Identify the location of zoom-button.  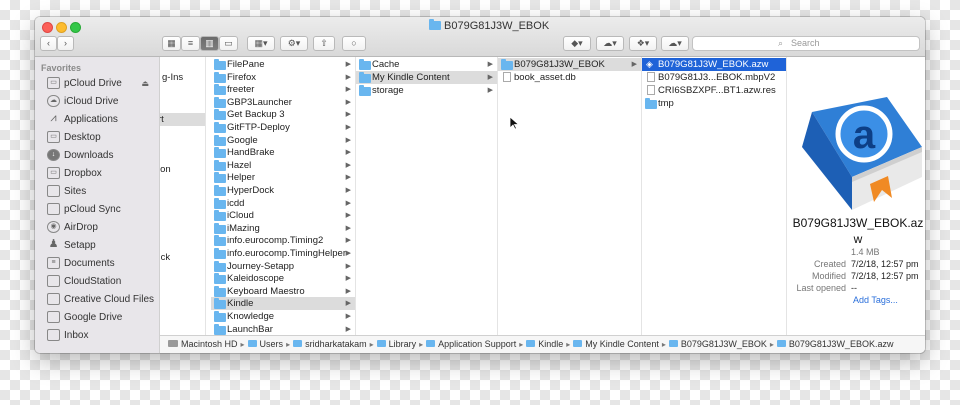
(75, 27).